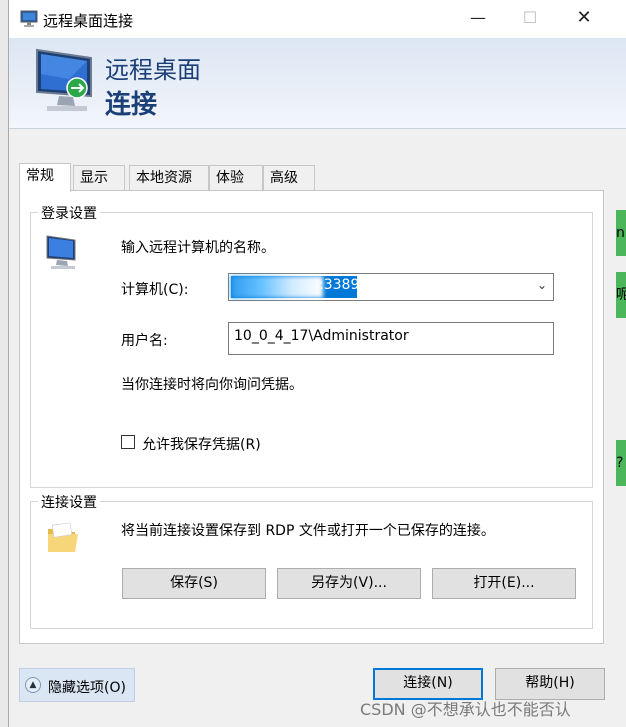  Describe the element at coordinates (69, 213) in the screenshot. I see `login-settings-legend: 登录设置` at that location.